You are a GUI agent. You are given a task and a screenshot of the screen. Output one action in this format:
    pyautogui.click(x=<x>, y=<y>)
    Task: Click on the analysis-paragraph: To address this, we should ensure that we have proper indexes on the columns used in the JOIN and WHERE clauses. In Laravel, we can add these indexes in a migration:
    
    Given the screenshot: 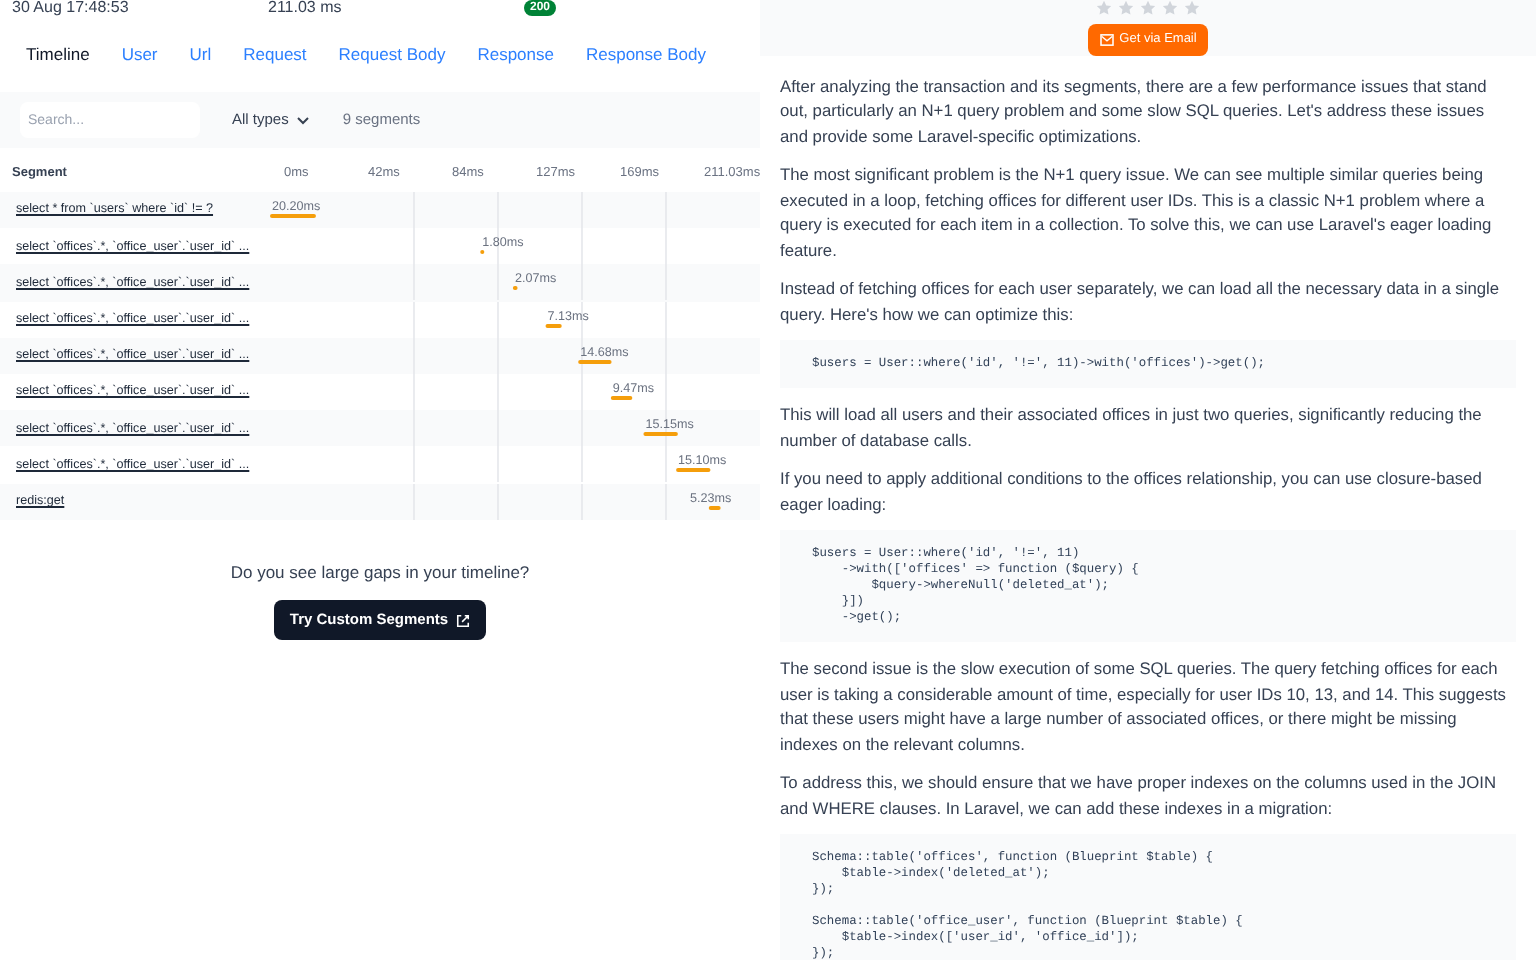 What is the action you would take?
    pyautogui.click(x=1139, y=795)
    